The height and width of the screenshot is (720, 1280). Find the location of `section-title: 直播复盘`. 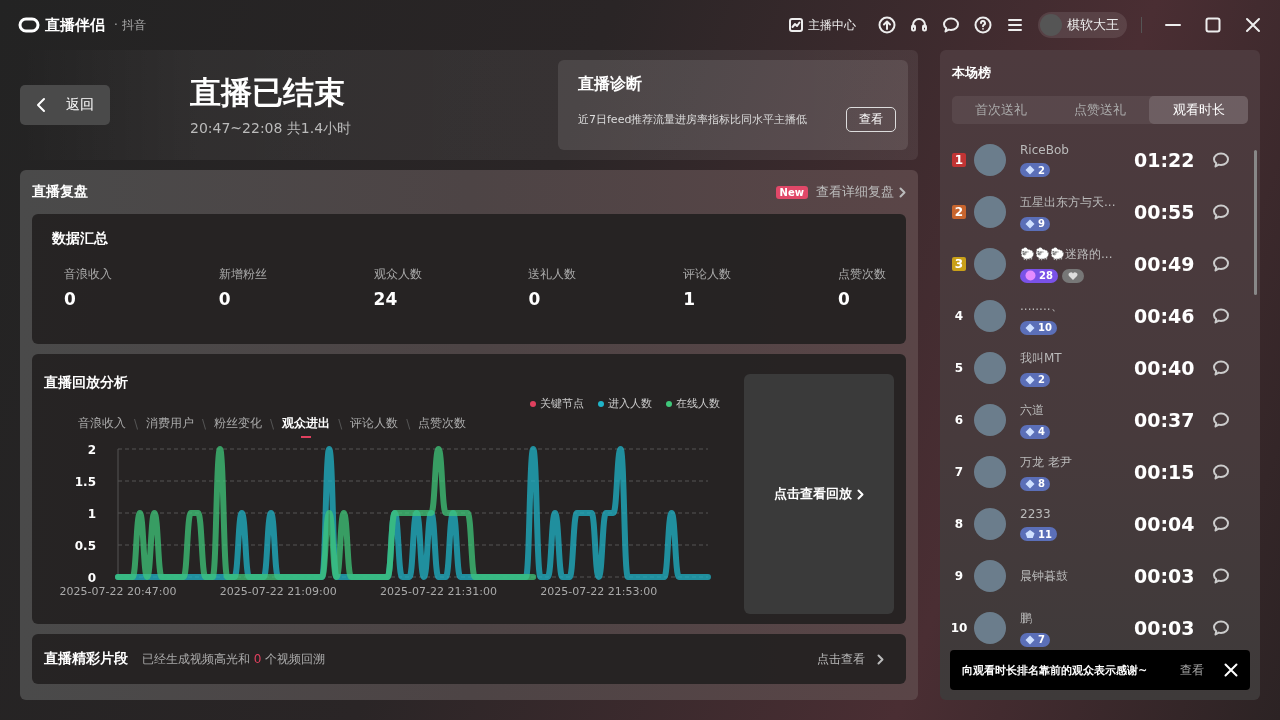

section-title: 直播复盘 is located at coordinates (60, 192).